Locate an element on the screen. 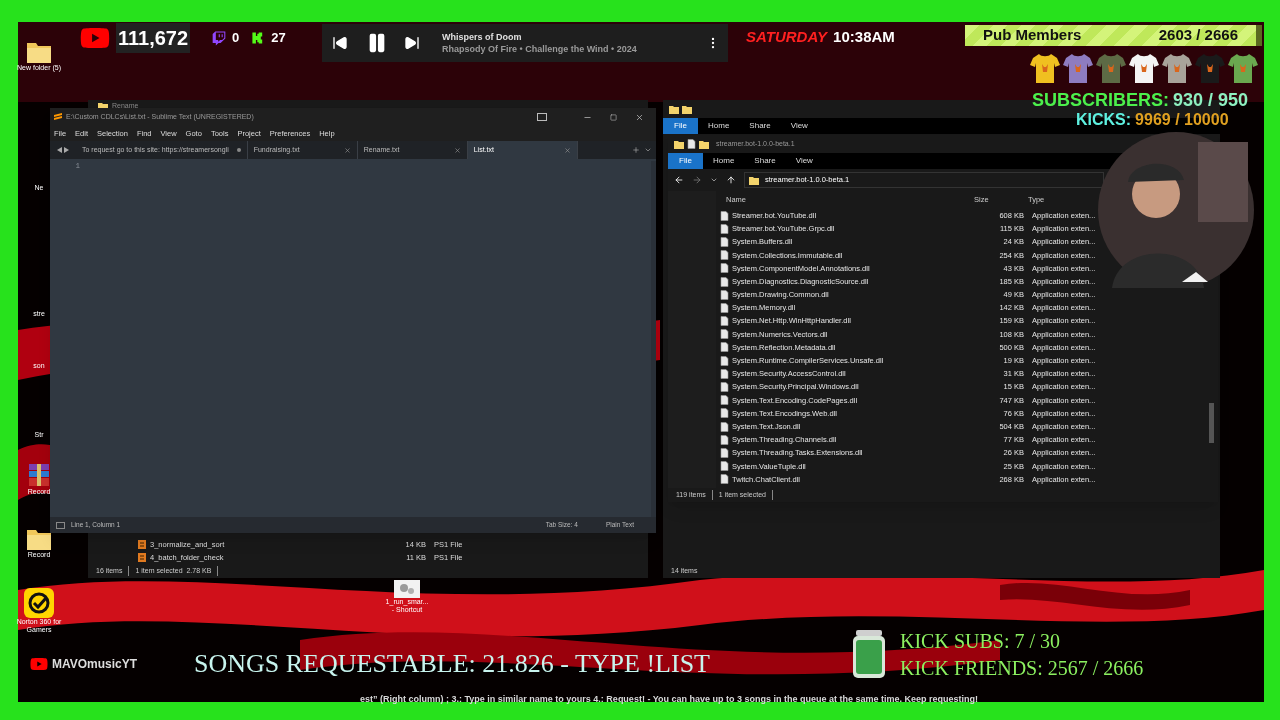 The width and height of the screenshot is (1280, 720). subscribers-label: SUBSCRIBERS: is located at coordinates (1100, 100).